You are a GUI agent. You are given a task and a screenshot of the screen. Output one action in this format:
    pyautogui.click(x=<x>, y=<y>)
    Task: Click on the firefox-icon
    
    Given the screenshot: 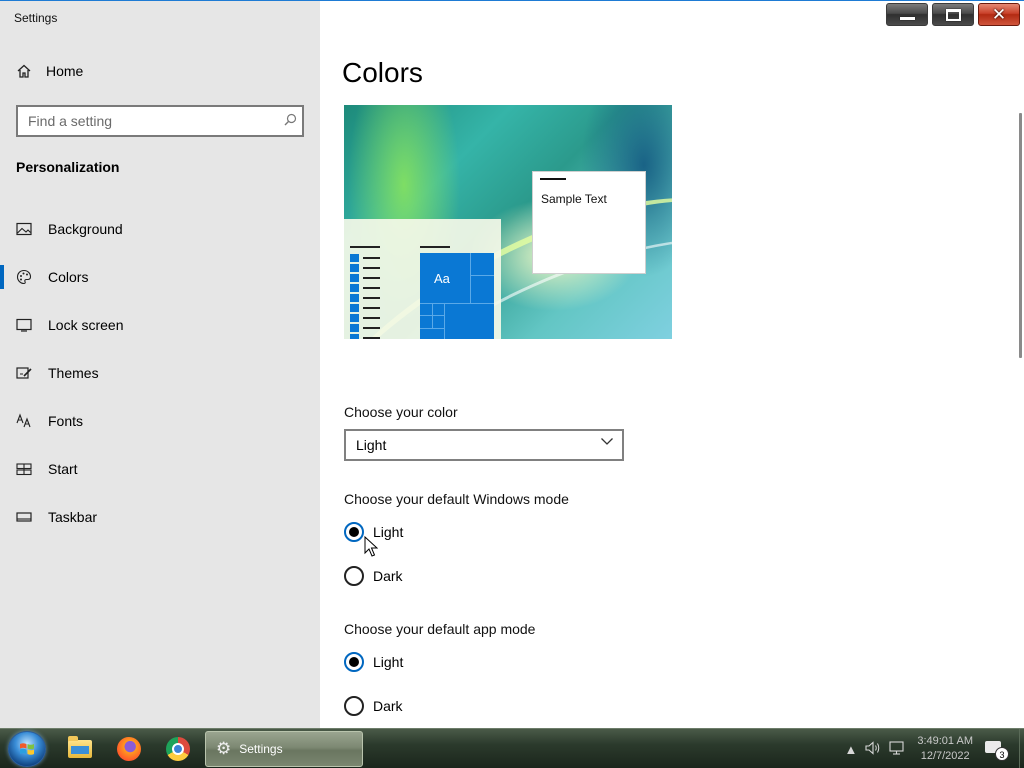 What is the action you would take?
    pyautogui.click(x=129, y=749)
    